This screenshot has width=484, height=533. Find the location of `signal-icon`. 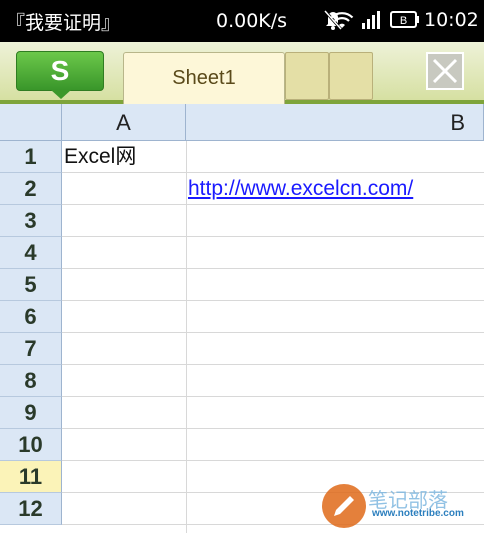

signal-icon is located at coordinates (372, 22).